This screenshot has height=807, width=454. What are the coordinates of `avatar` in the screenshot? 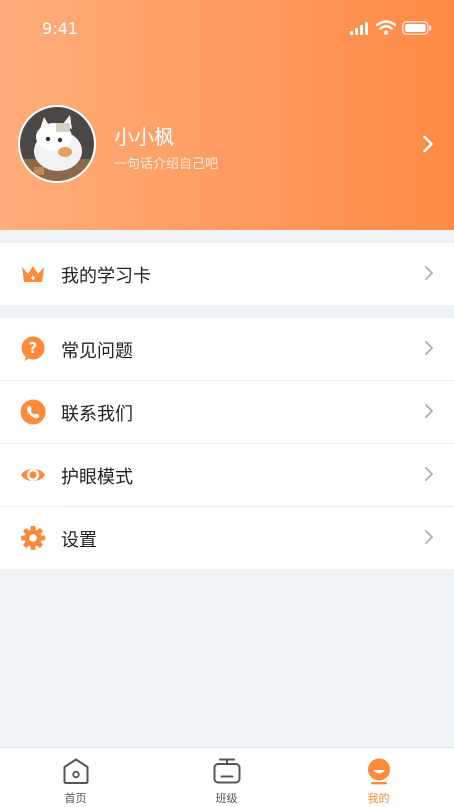 It's located at (57, 144).